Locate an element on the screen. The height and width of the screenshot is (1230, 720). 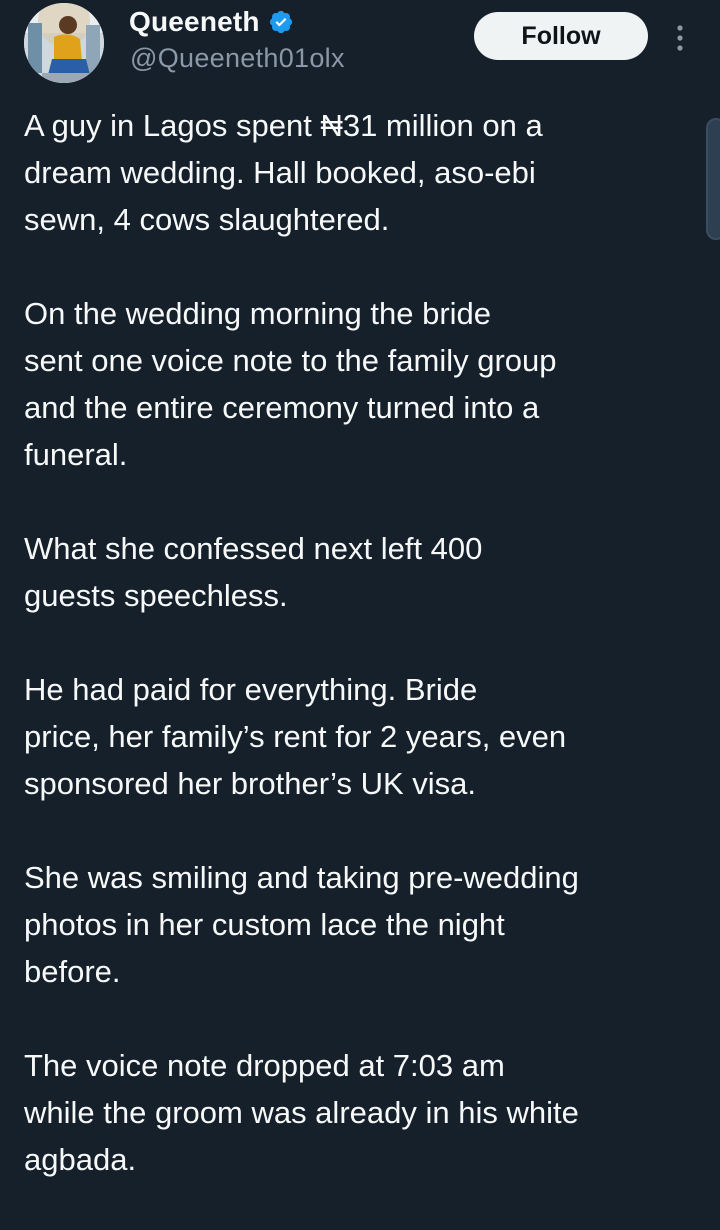
display-name: Queeneth is located at coordinates (194, 22).